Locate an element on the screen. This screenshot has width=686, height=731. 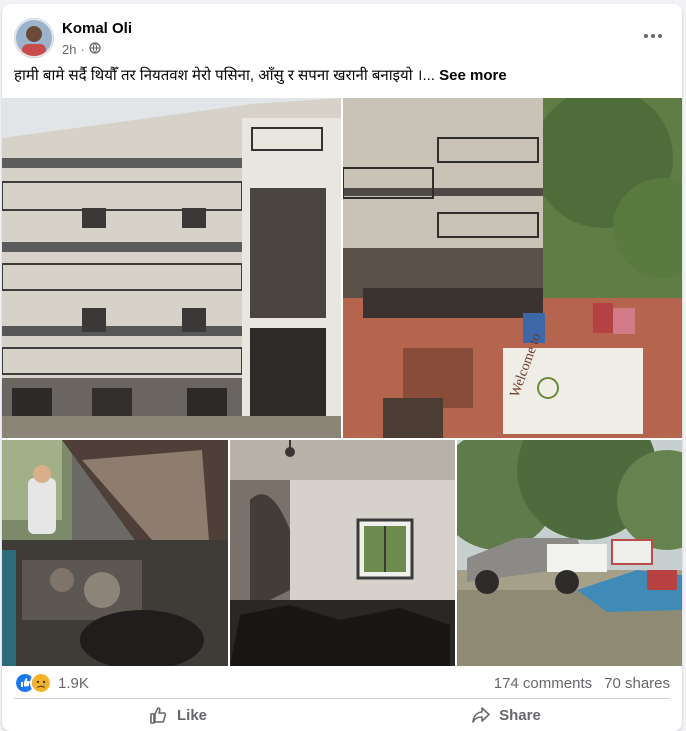
sad-icon is located at coordinates (41, 683).